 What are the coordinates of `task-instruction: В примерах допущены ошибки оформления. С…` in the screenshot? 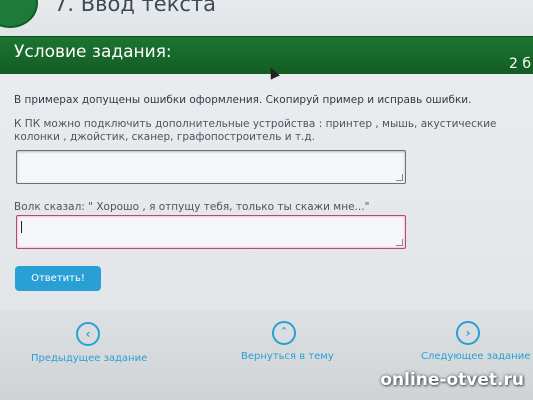 It's located at (243, 100).